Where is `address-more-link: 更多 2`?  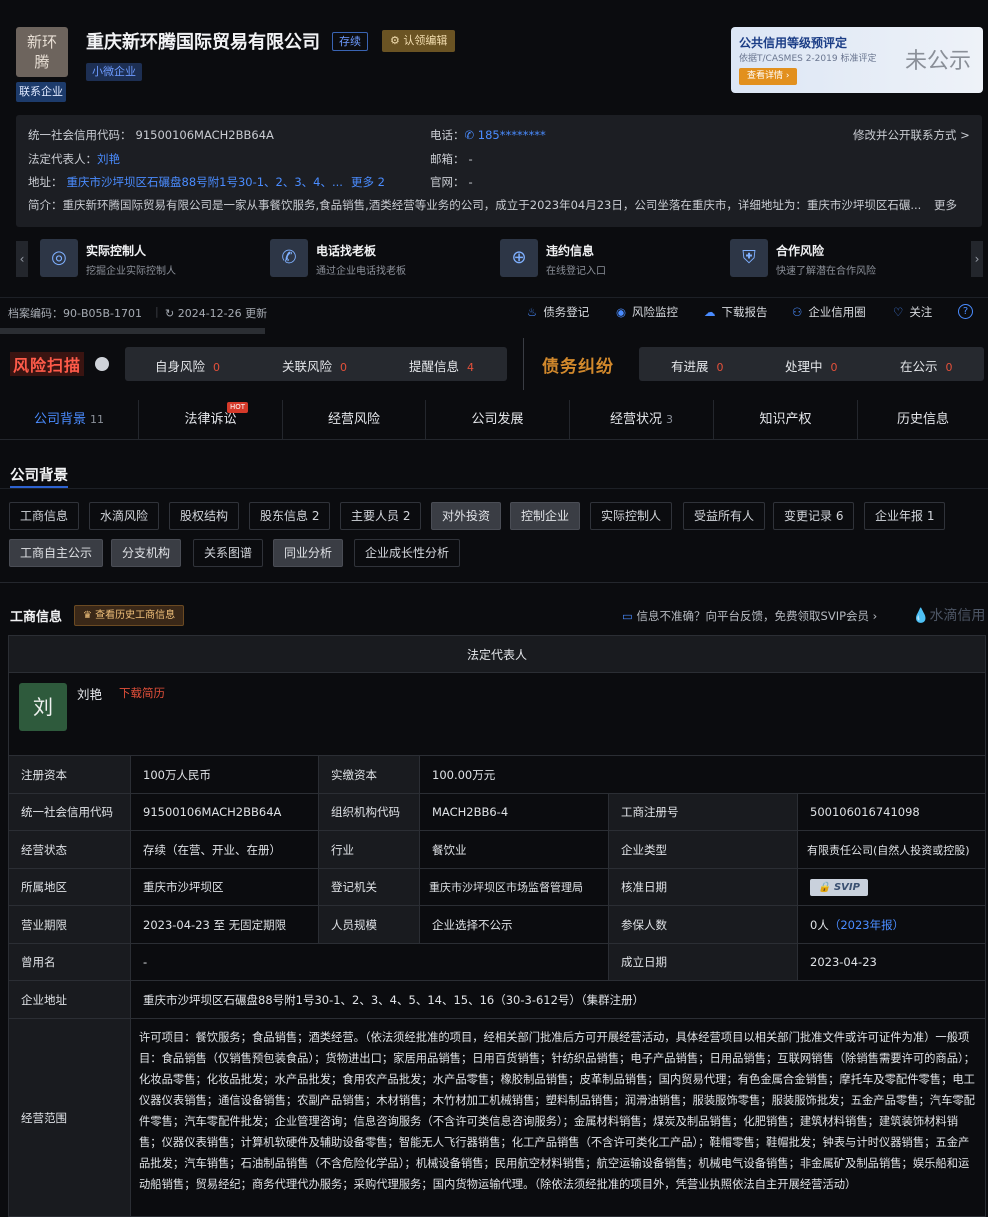
address-more-link: 更多 2 is located at coordinates (368, 182).